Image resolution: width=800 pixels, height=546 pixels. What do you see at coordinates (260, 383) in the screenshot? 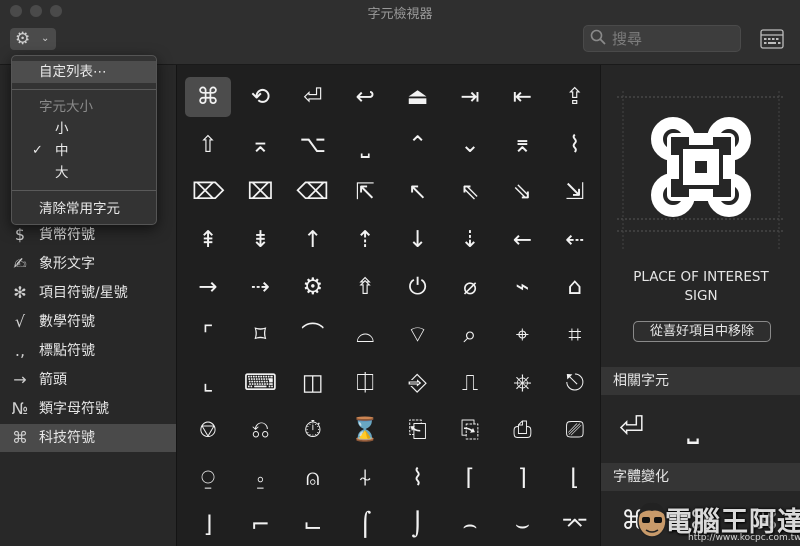
I see `grid-cell: ⌨` at bounding box center [260, 383].